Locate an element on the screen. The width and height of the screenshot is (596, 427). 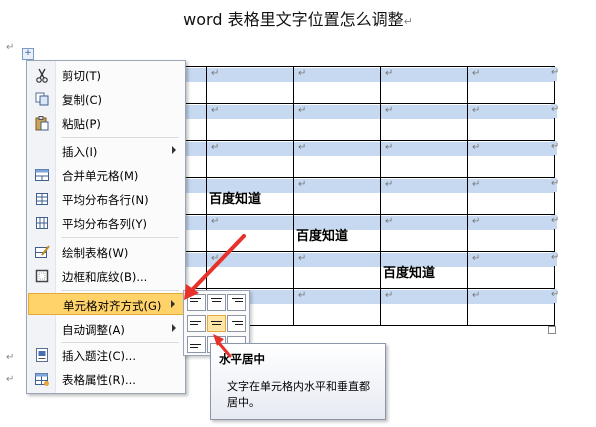
annotation-arrows is located at coordinates (215, 296).